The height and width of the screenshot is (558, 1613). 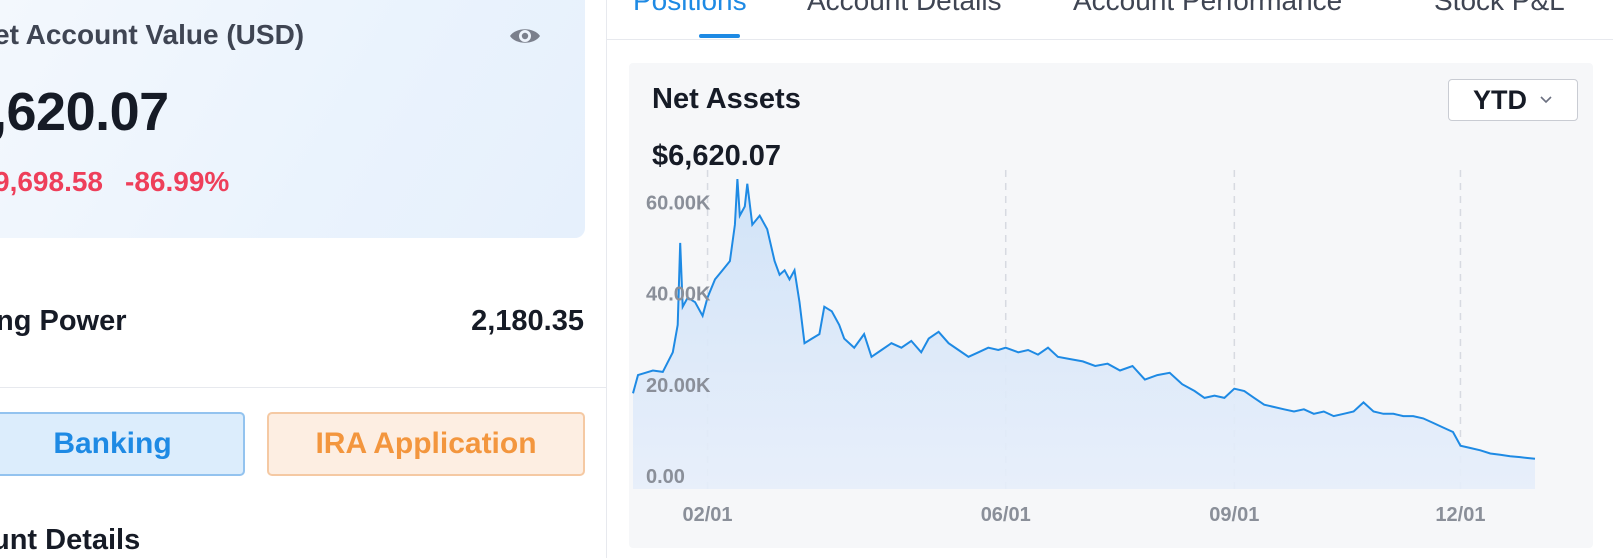 What do you see at coordinates (606, 279) in the screenshot?
I see `panel-divider` at bounding box center [606, 279].